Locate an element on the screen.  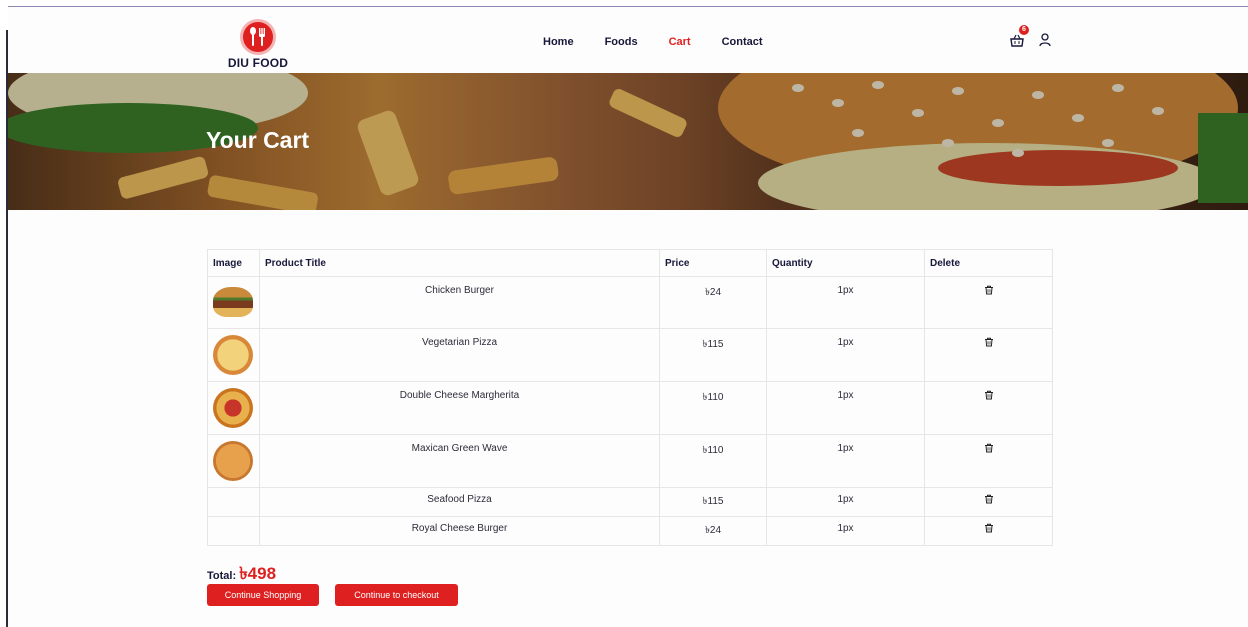
nav-item-foods: Foods is located at coordinates (621, 42).